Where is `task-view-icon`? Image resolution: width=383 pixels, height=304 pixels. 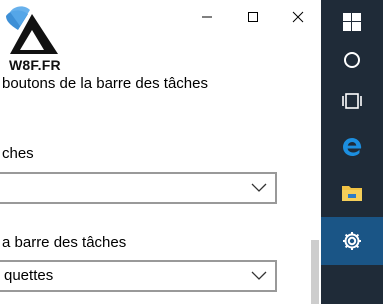 task-view-icon is located at coordinates (352, 101).